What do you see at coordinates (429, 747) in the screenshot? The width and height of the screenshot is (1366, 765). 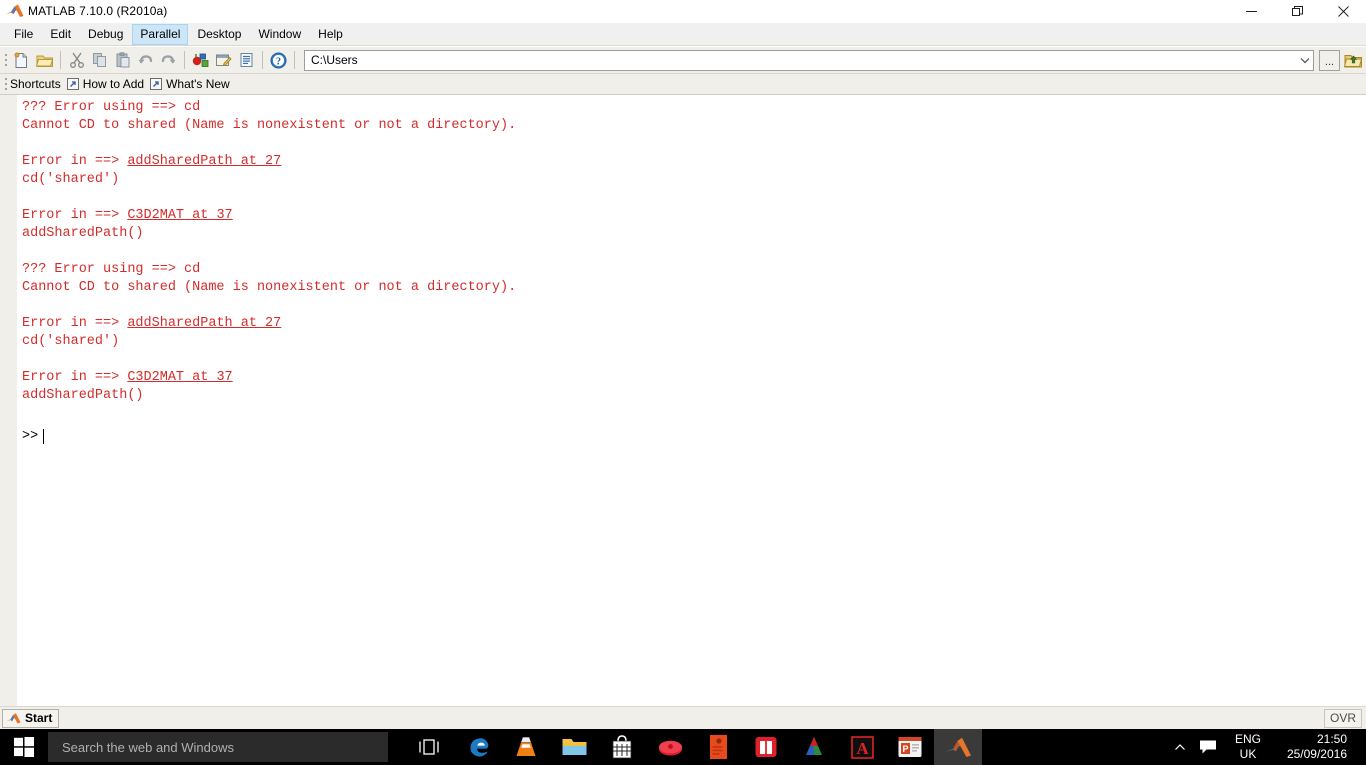 I see `task-view-icon` at bounding box center [429, 747].